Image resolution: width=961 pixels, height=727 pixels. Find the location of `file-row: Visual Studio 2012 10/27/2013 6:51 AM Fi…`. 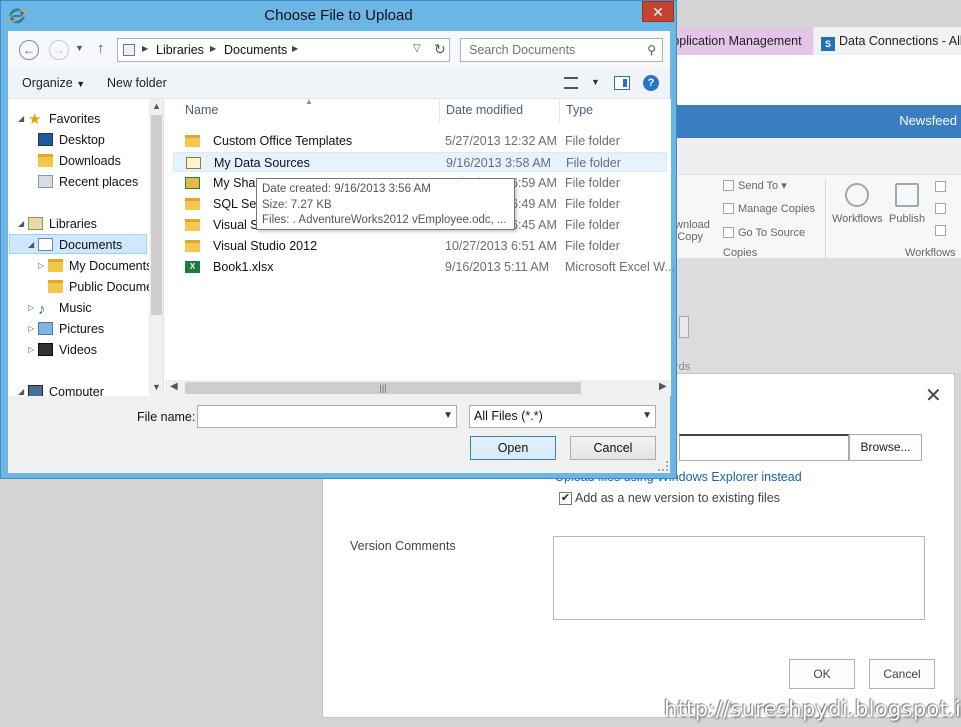

file-row: Visual Studio 2012 10/27/2013 6:51 AM Fi… is located at coordinates (420, 246).